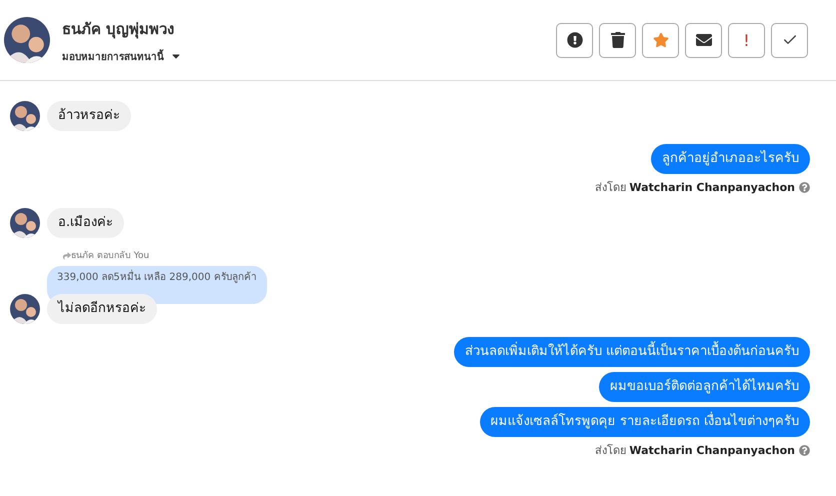 The width and height of the screenshot is (836, 496). Describe the element at coordinates (309, 56) in the screenshot. I see `assign-dropdown: มอบหมายการสนทนานี้` at that location.